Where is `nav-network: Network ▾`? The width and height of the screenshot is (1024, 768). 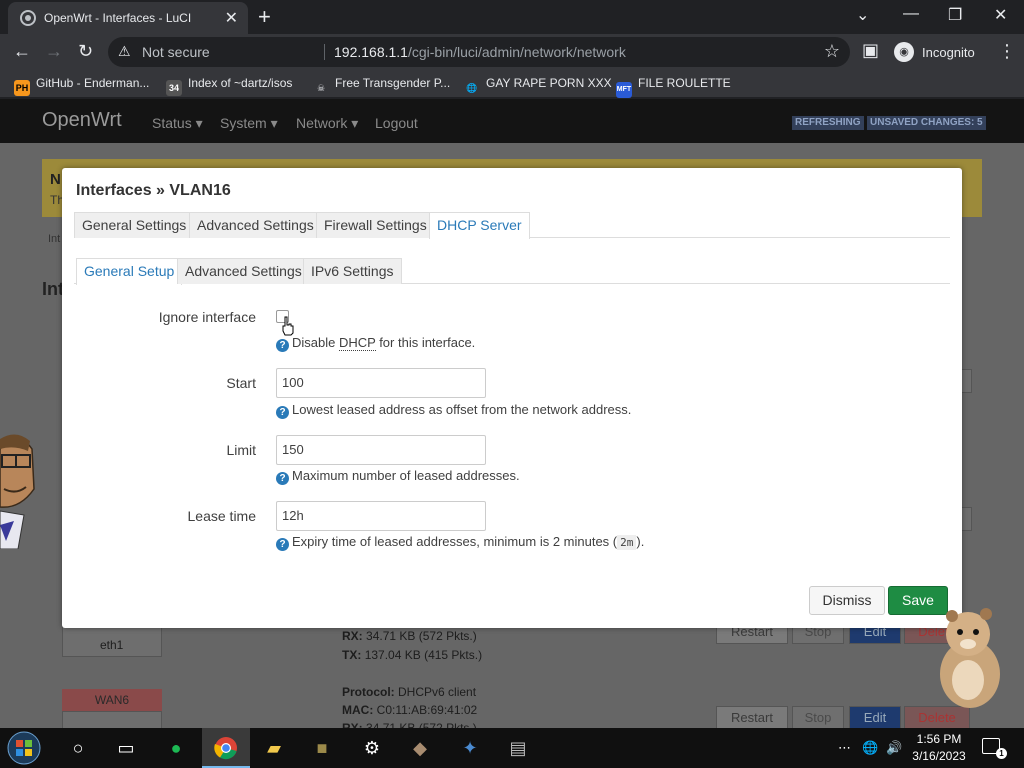 nav-network: Network ▾ is located at coordinates (327, 123).